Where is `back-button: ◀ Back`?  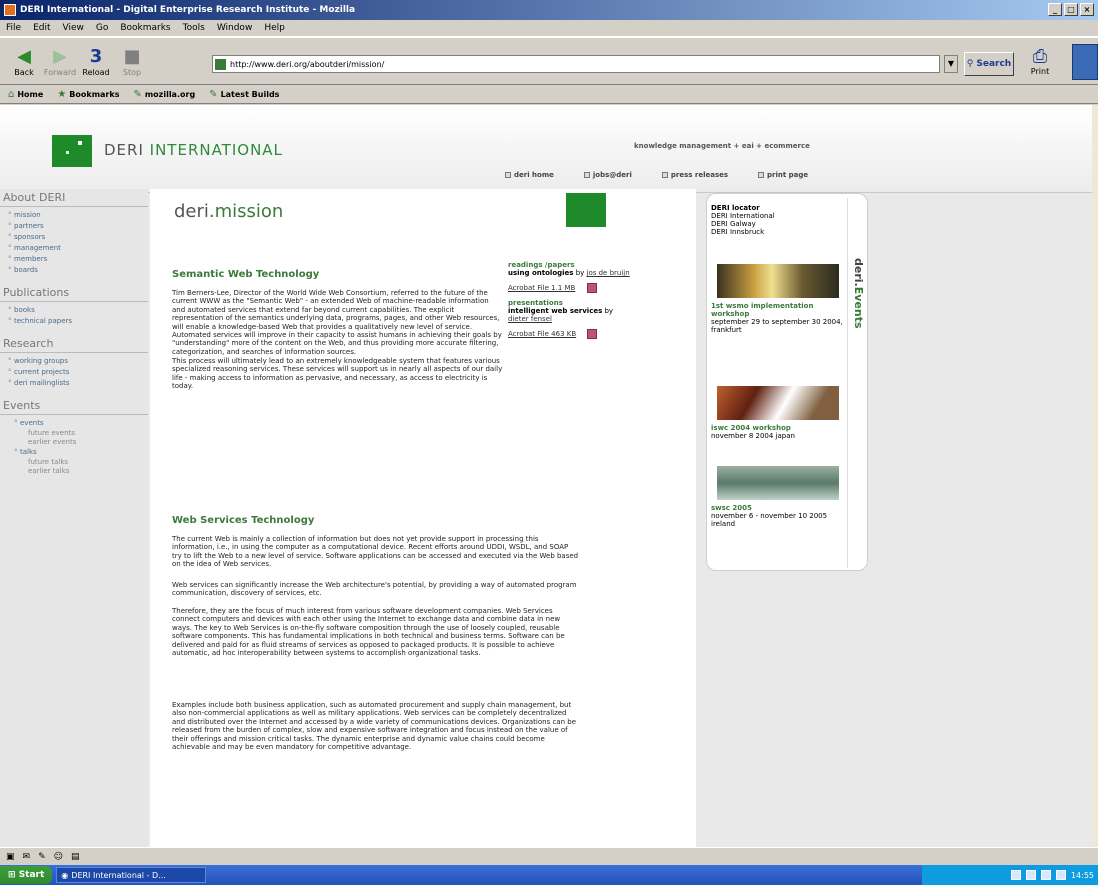
back-button: ◀ Back is located at coordinates (24, 61).